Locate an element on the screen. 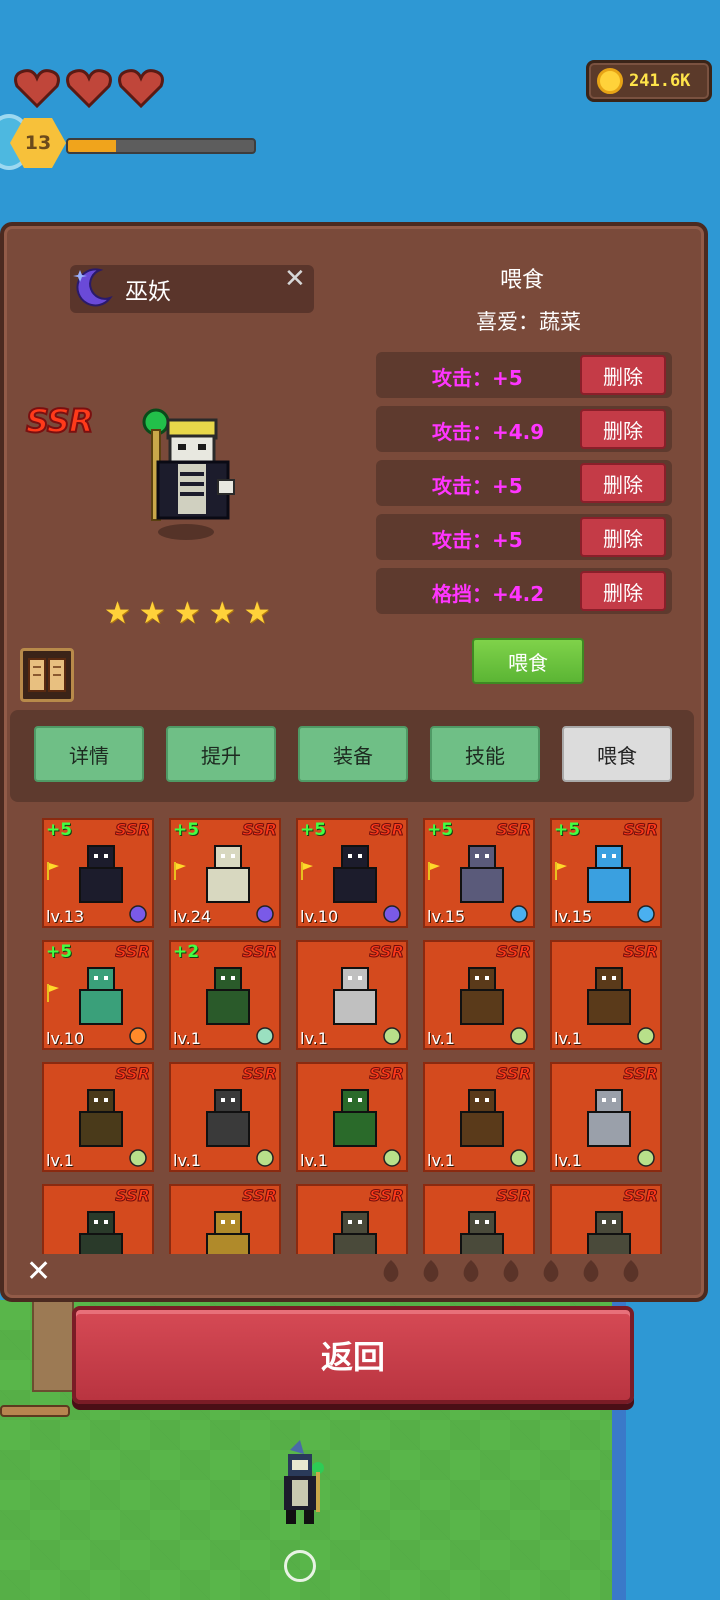 This screenshot has height=1600, width=720. card-level: lv.10 is located at coordinates (319, 916).